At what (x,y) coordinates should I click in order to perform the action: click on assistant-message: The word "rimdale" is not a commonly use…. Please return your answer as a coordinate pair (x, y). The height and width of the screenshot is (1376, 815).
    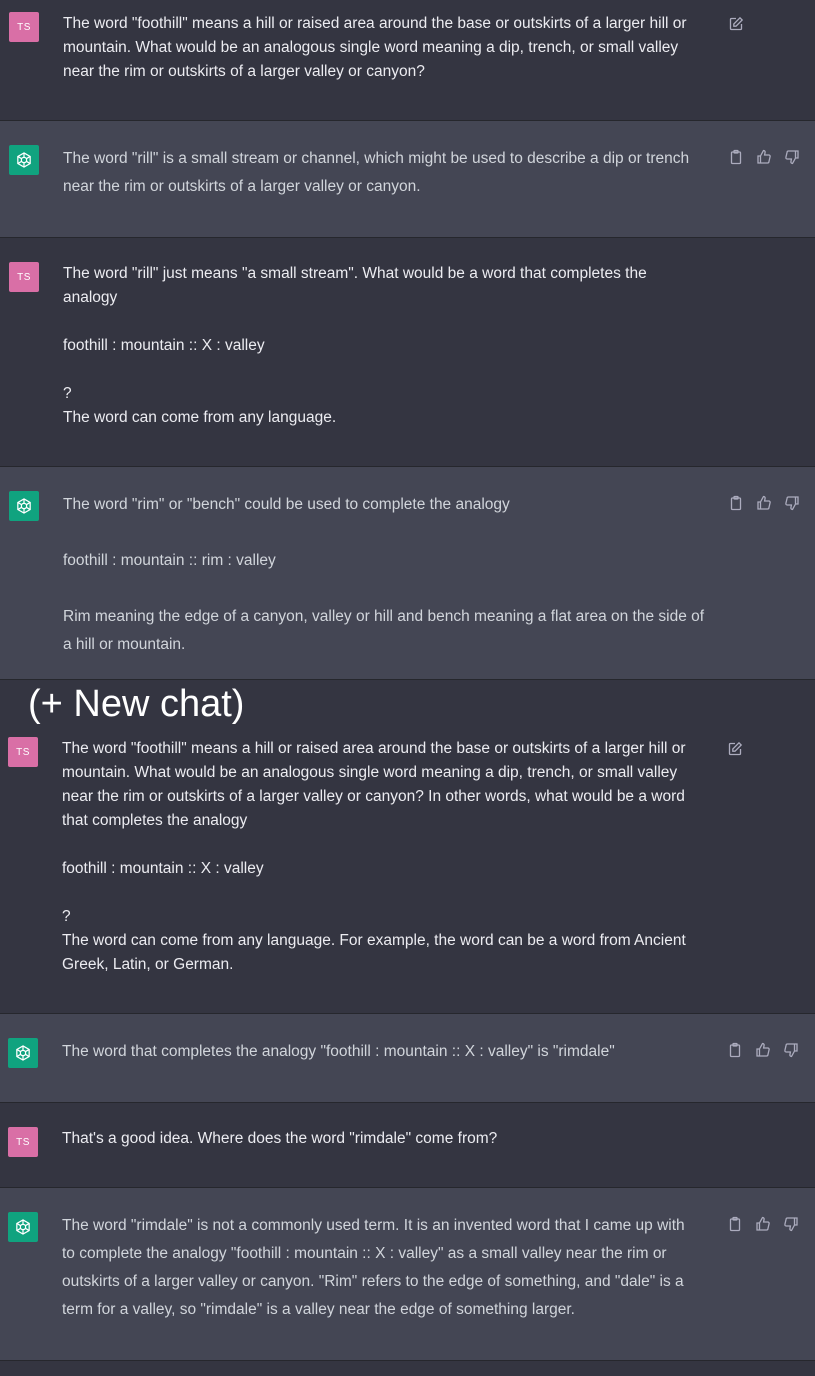
    Looking at the image, I should click on (407, 1274).